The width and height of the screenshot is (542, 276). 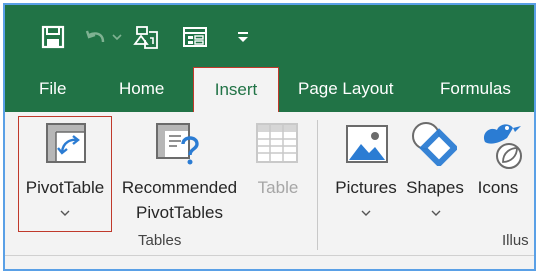 I want to click on pictures-icon, so click(x=367, y=144).